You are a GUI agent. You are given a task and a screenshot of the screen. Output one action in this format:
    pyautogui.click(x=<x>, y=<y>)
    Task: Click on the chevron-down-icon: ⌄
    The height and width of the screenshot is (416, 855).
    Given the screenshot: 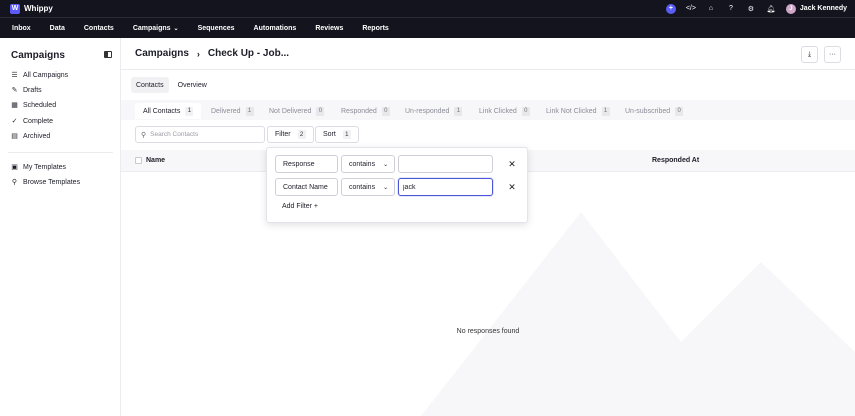 What is the action you would take?
    pyautogui.click(x=386, y=187)
    